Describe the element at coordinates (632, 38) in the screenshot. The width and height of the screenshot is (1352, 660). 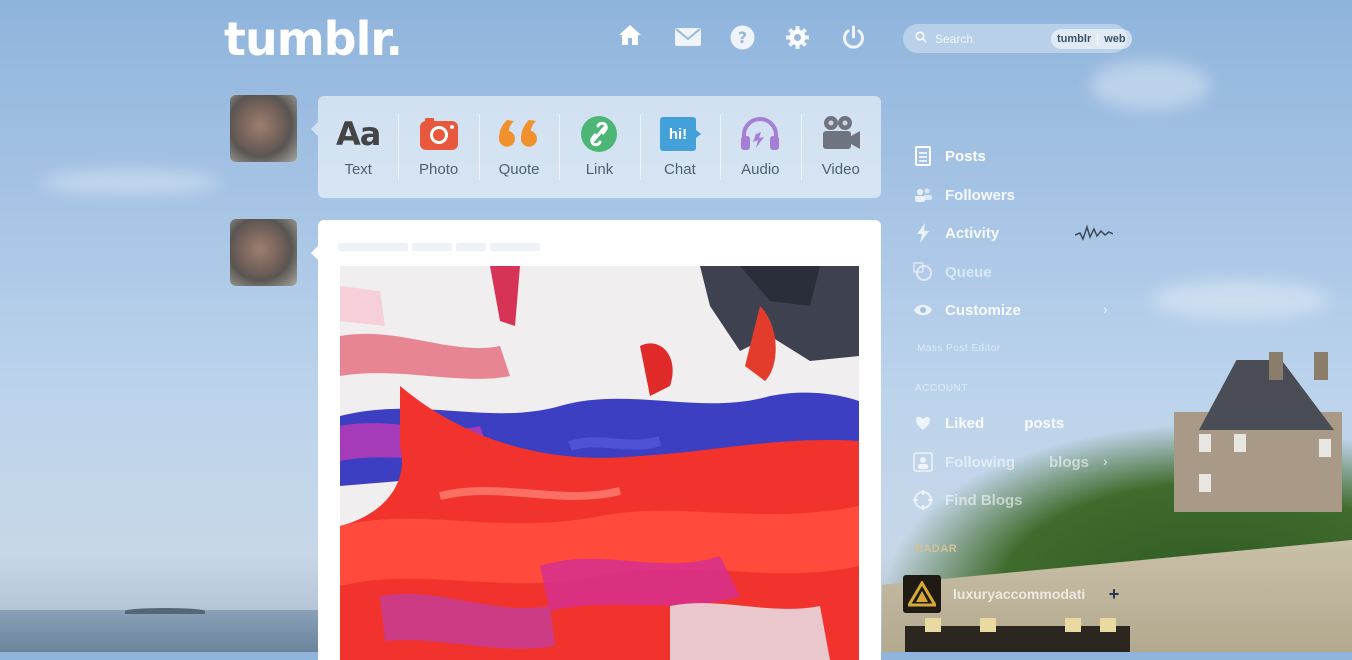
I see `home-icon` at that location.